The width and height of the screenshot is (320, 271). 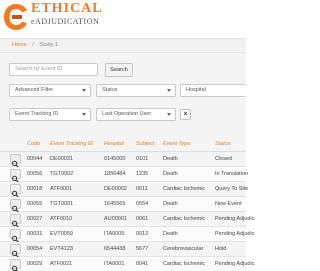 I want to click on cell-code: 00056, so click(x=35, y=174).